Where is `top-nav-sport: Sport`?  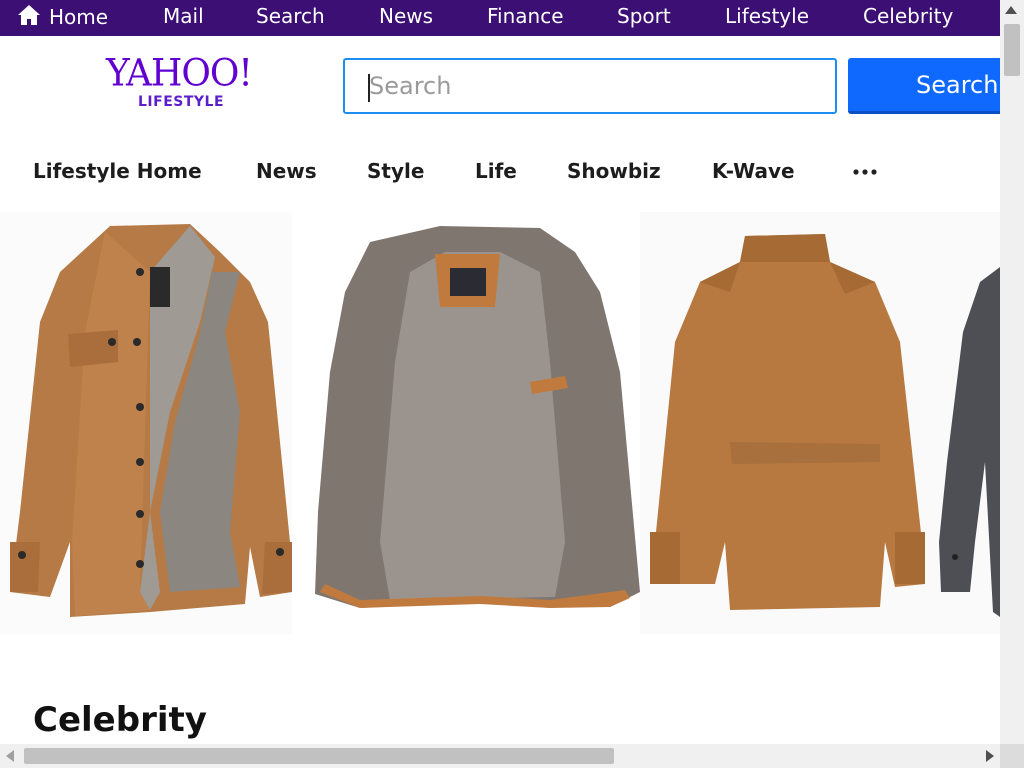
top-nav-sport: Sport is located at coordinates (644, 16).